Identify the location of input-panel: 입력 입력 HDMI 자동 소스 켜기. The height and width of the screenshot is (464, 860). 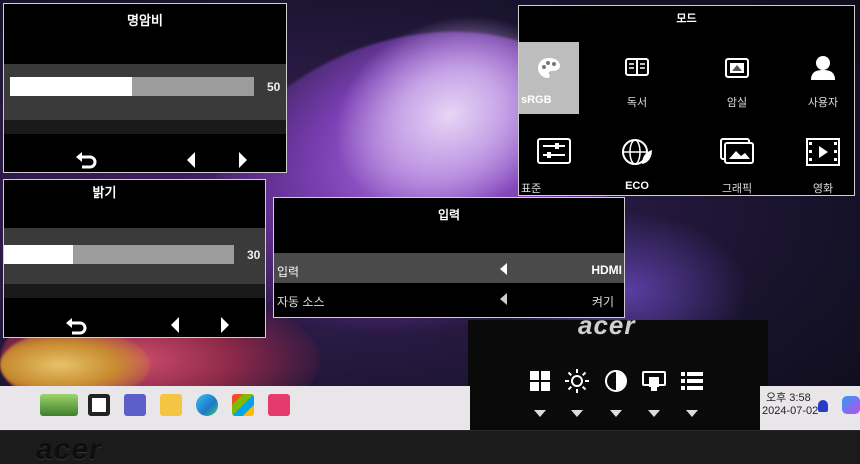
(449, 257).